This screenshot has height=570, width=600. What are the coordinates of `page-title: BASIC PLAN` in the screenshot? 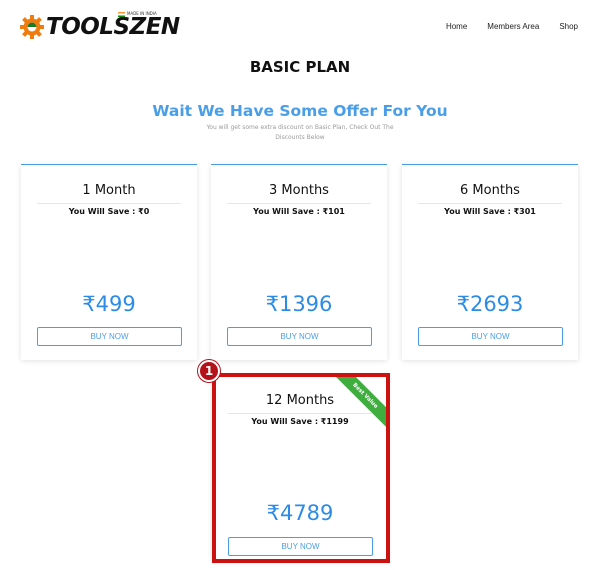 It's located at (300, 67).